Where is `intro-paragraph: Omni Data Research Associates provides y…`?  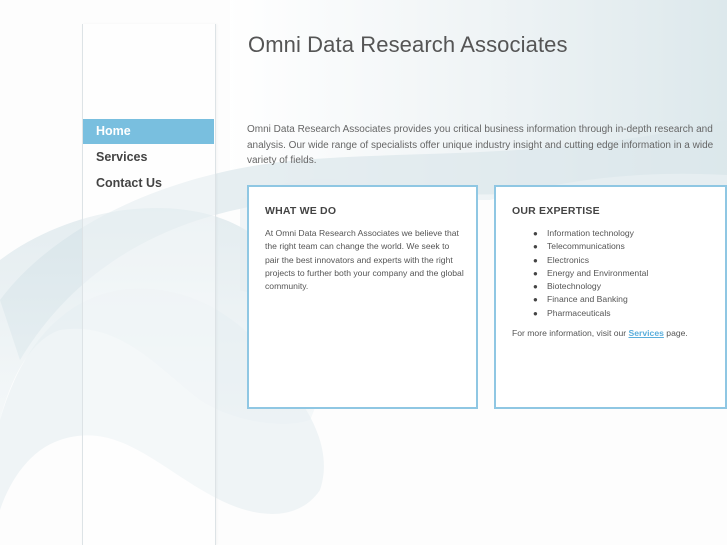
intro-paragraph: Omni Data Research Associates provides y… is located at coordinates (480, 145).